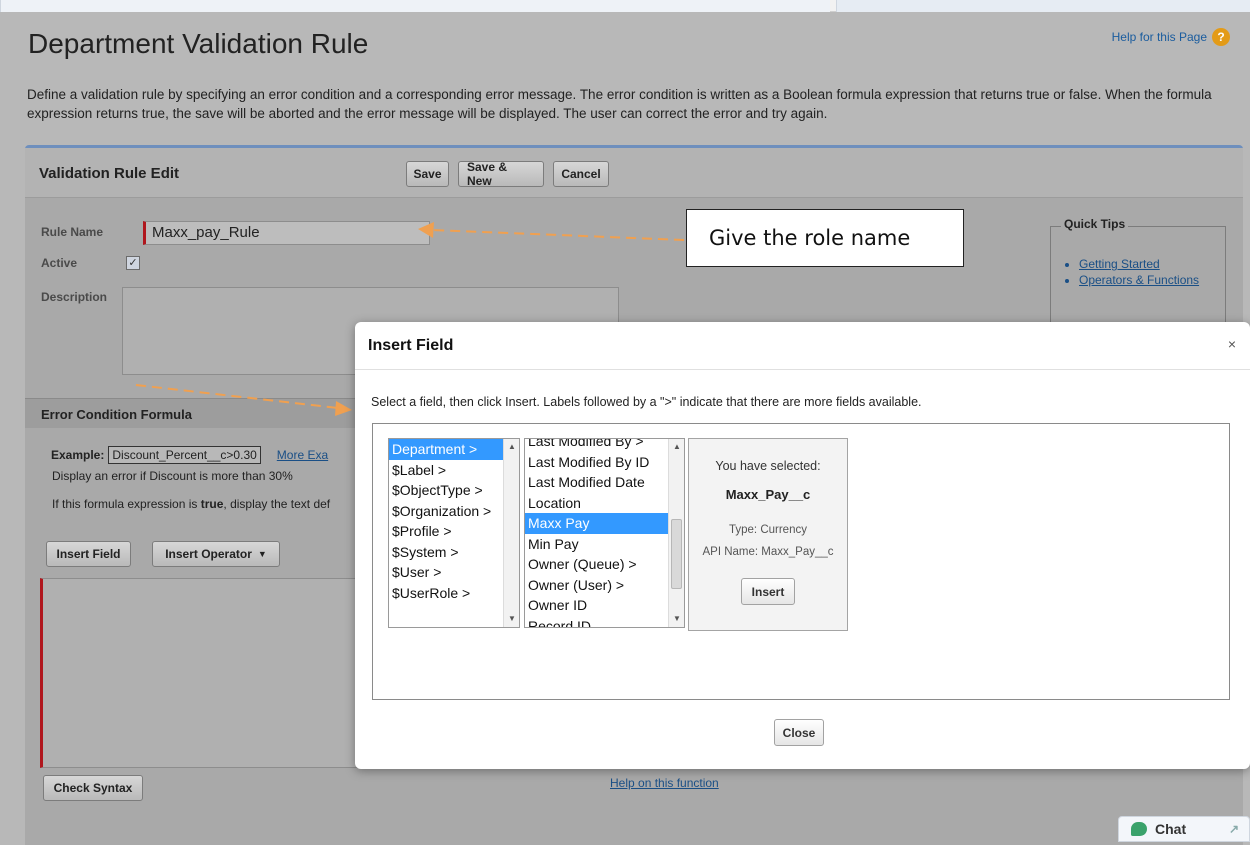  Describe the element at coordinates (78, 455) in the screenshot. I see `example-label: Example:` at that location.